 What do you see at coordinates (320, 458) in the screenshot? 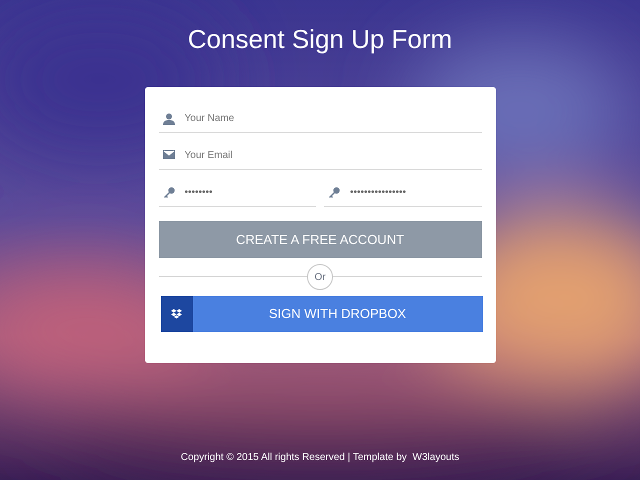
I see `copyright-text: Copyright © 2015 All rights Reserved | Template by W3layouts` at bounding box center [320, 458].